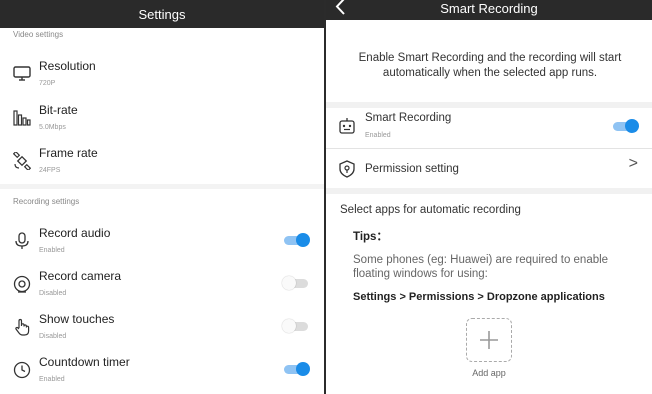 This screenshot has width=652, height=394. What do you see at coordinates (68, 153) in the screenshot?
I see `framerate-title: Frame rate` at bounding box center [68, 153].